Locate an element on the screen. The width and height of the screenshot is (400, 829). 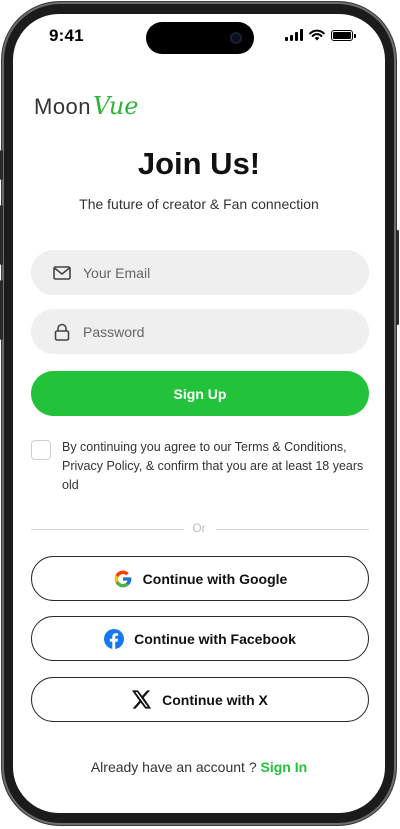
dynamic-island is located at coordinates (200, 38).